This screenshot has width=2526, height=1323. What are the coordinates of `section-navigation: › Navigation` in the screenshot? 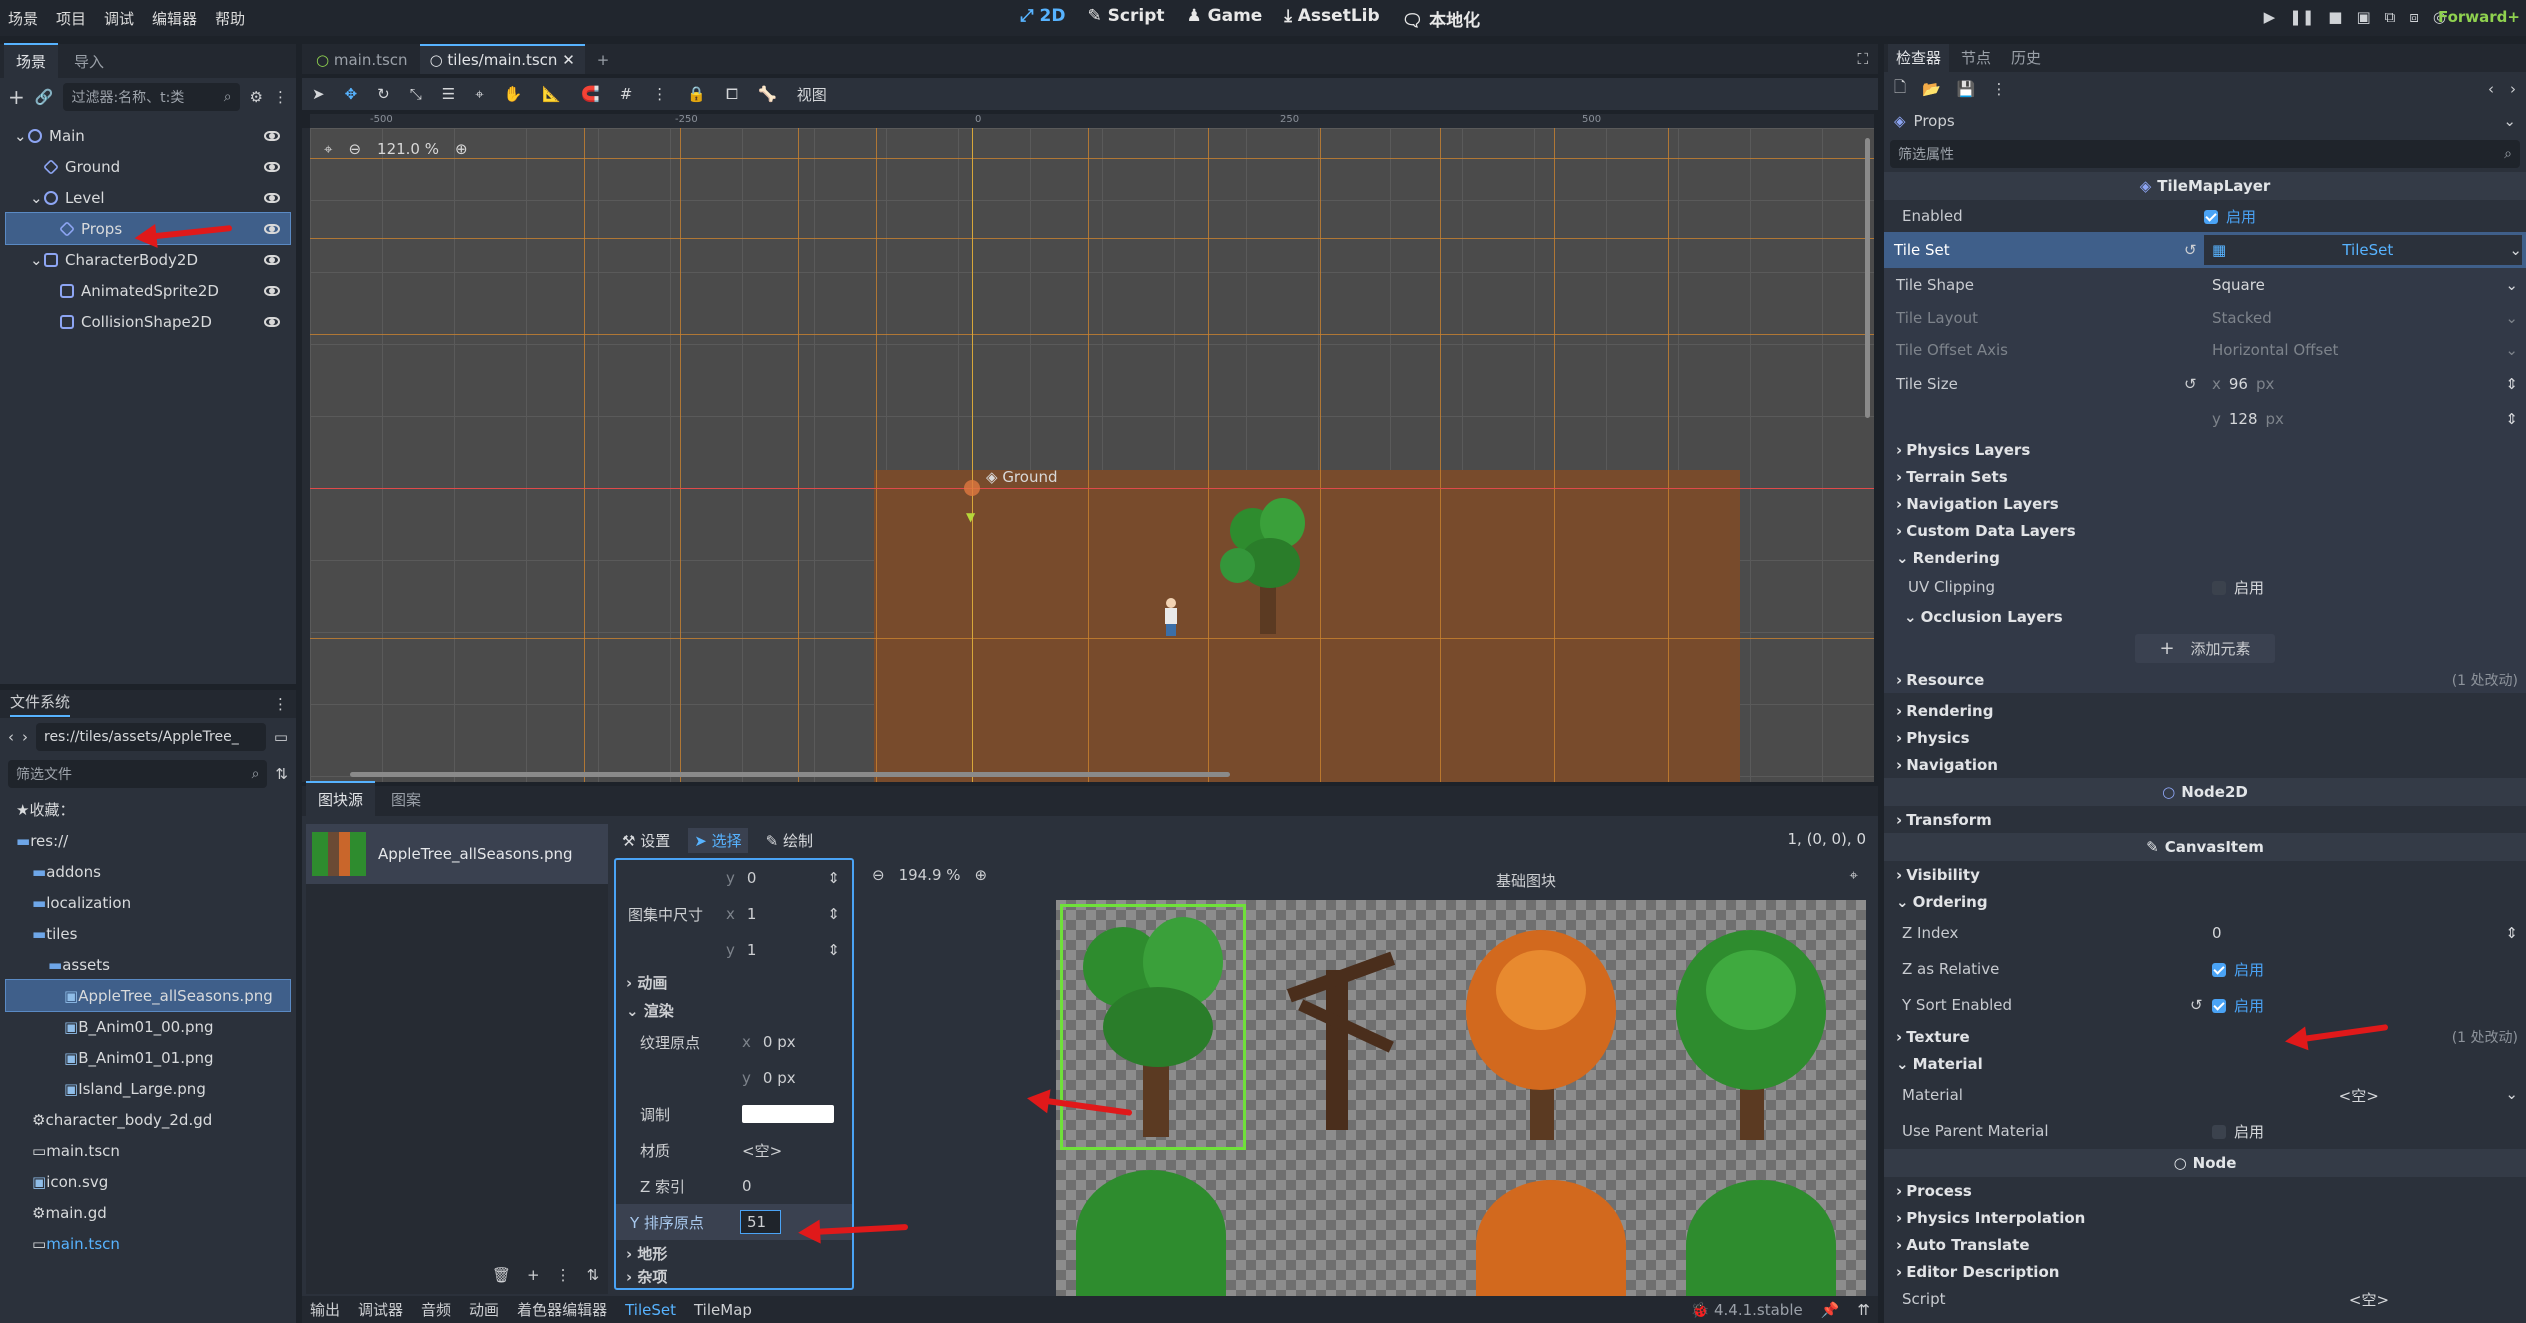 It's located at (2205, 764).